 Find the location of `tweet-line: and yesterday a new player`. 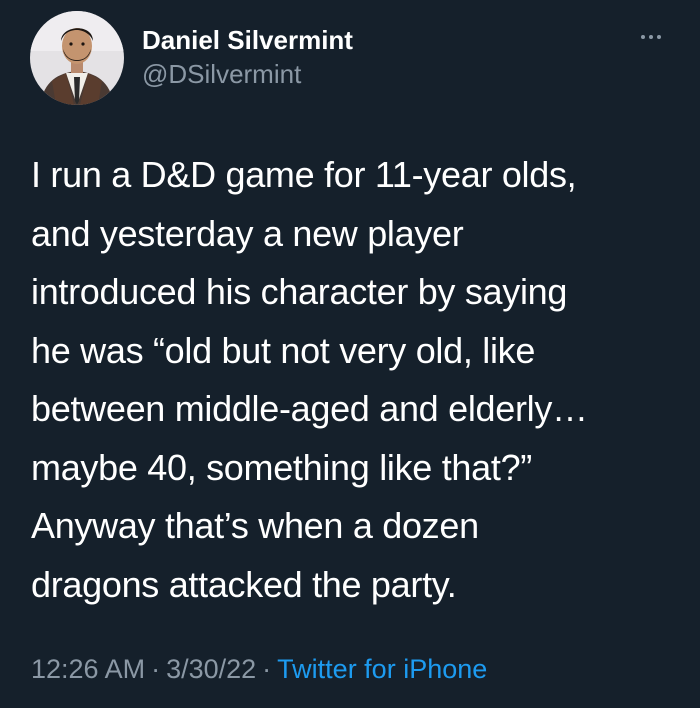

tweet-line: and yesterday a new player is located at coordinates (247, 233).